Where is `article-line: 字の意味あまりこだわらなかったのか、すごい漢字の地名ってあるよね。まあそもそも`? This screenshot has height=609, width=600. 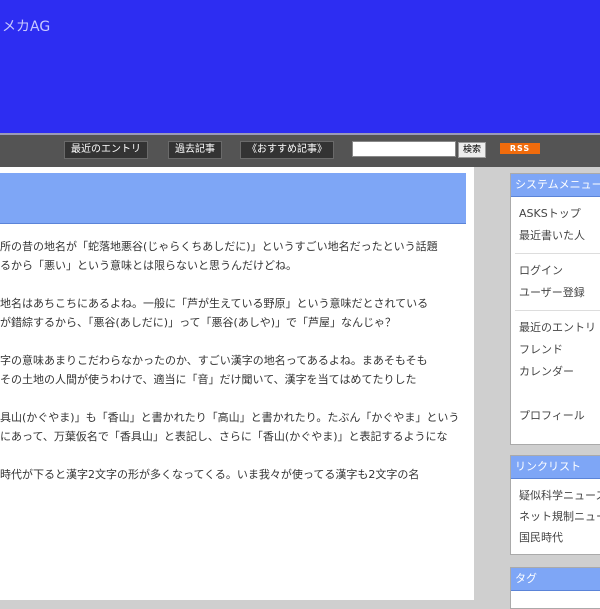 article-line: 字の意味あまりこだわらなかったのか、すごい漢字の地名ってあるよね。まあそもそも is located at coordinates (214, 360).